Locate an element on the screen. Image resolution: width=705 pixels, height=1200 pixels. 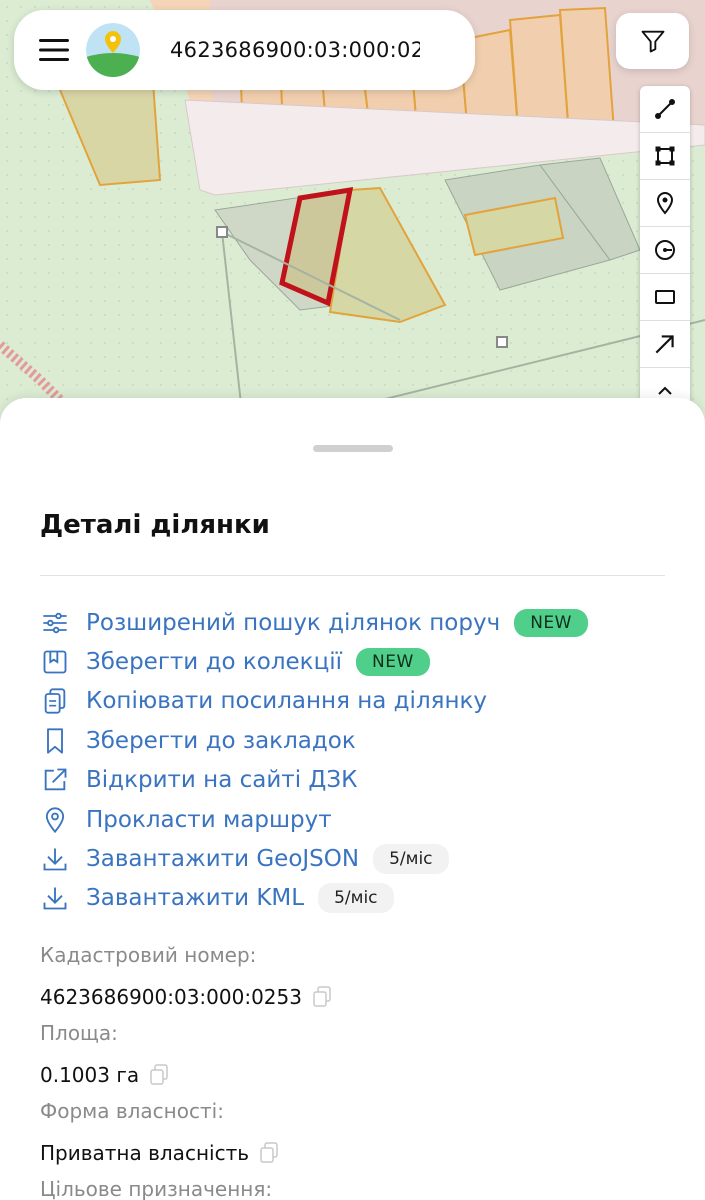
rectangle-icon is located at coordinates (665, 297).